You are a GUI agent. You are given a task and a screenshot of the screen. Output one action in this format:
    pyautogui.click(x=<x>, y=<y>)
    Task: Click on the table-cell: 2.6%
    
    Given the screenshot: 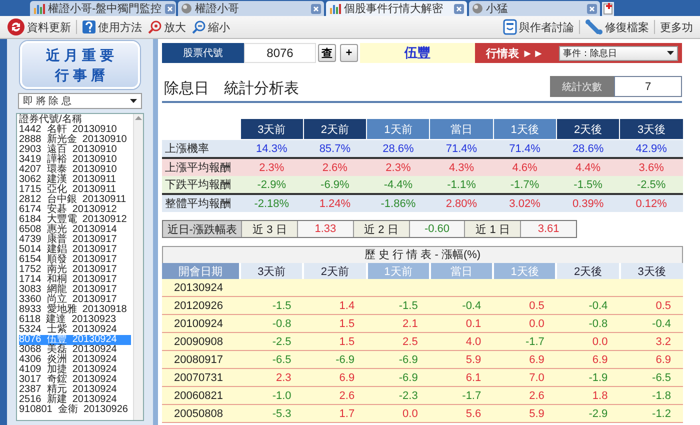 What is the action you would take?
    pyautogui.click(x=335, y=167)
    